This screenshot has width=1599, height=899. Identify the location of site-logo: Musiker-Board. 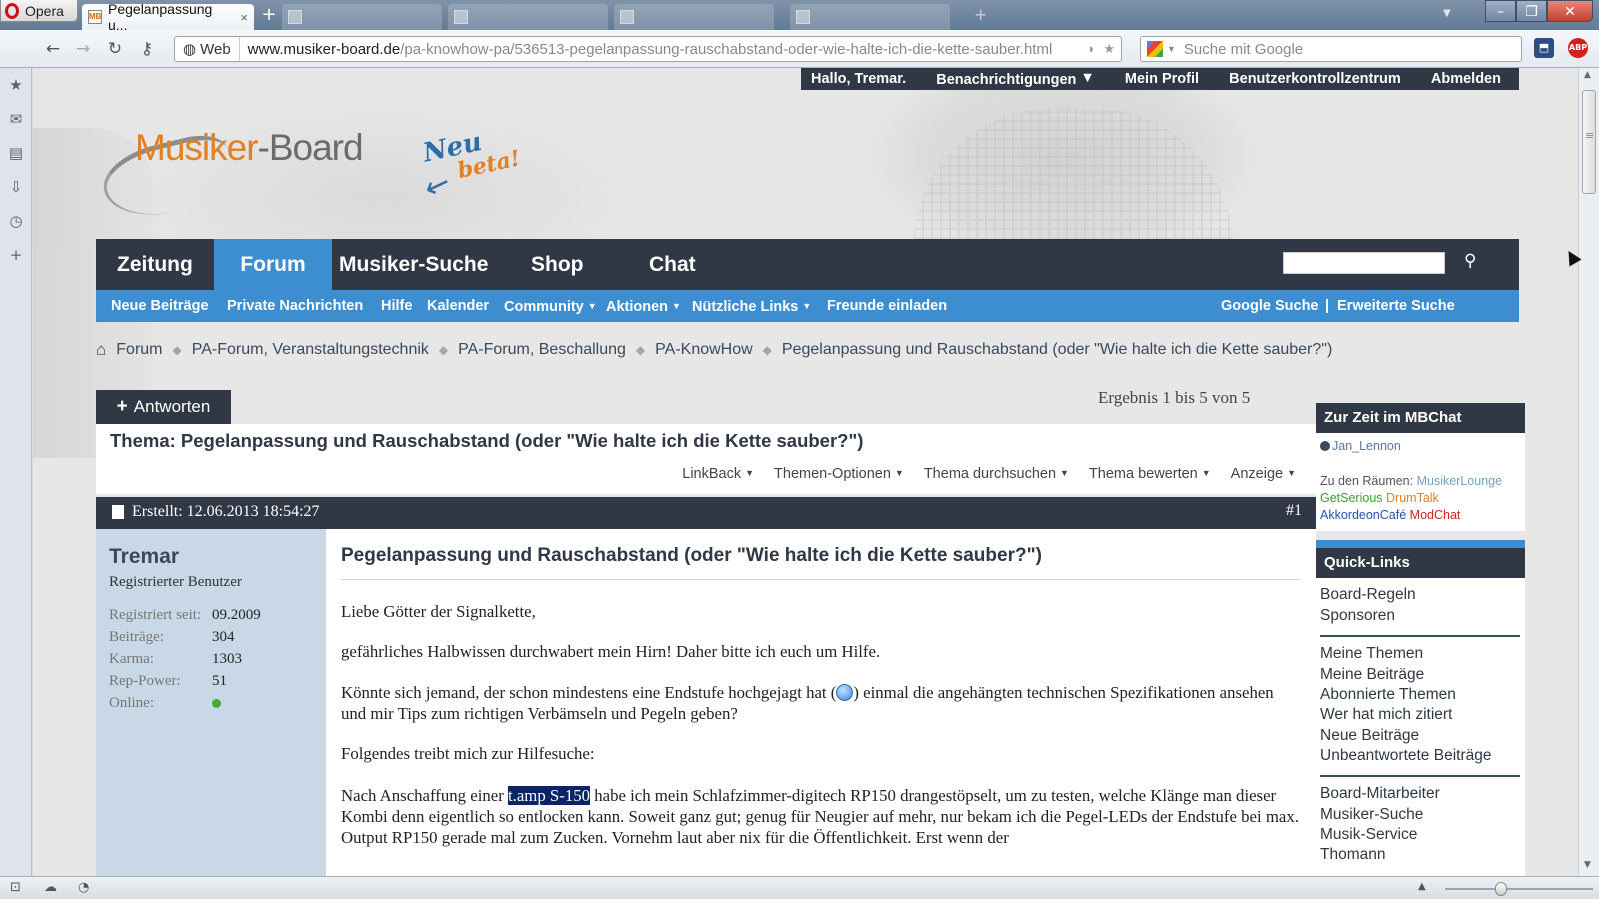
(230, 175).